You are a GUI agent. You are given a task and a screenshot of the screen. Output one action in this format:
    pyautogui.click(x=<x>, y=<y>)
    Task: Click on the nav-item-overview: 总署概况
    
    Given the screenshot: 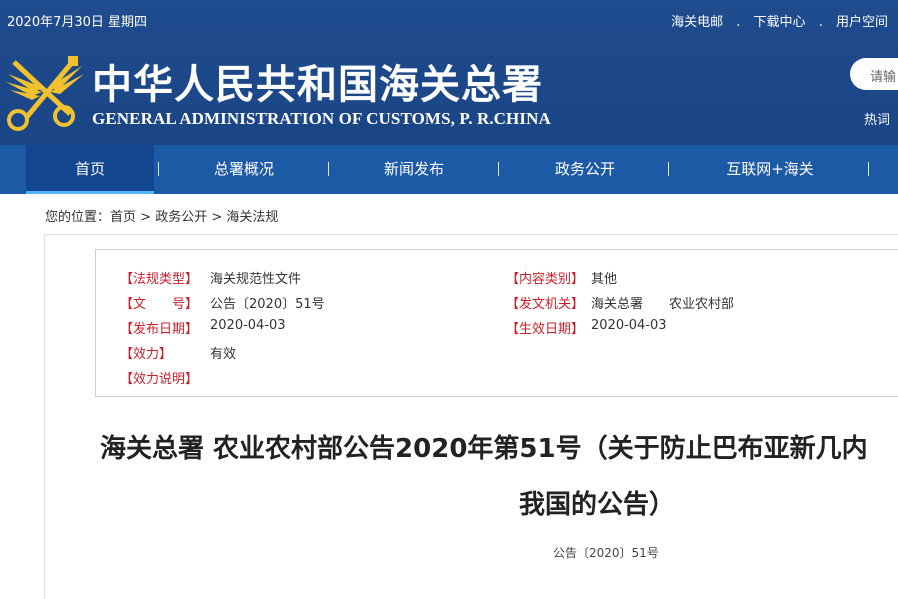 What is the action you would take?
    pyautogui.click(x=244, y=169)
    